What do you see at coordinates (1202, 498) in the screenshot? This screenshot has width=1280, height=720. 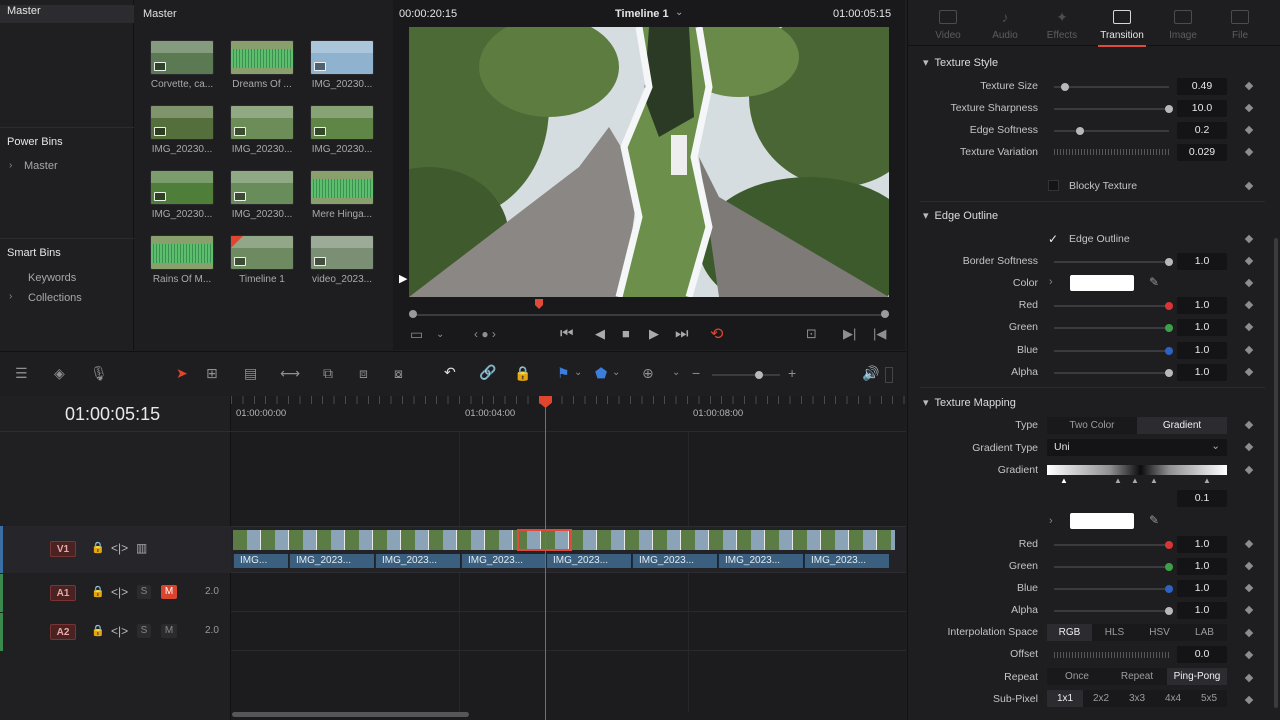 I see `gradient-position-value: 0.1` at bounding box center [1202, 498].